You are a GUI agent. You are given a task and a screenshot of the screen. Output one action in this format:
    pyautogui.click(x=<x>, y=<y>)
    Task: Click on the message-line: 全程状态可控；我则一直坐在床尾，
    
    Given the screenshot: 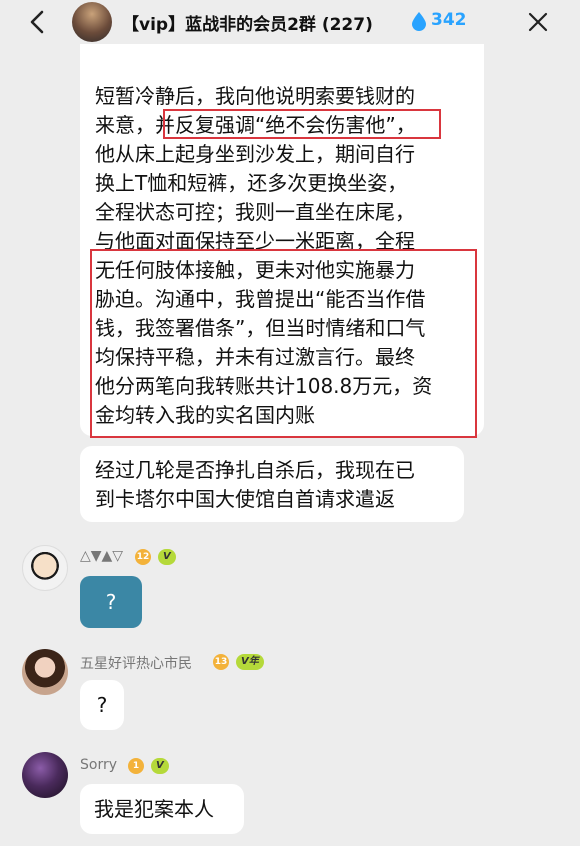 What is the action you would take?
    pyautogui.click(x=255, y=212)
    